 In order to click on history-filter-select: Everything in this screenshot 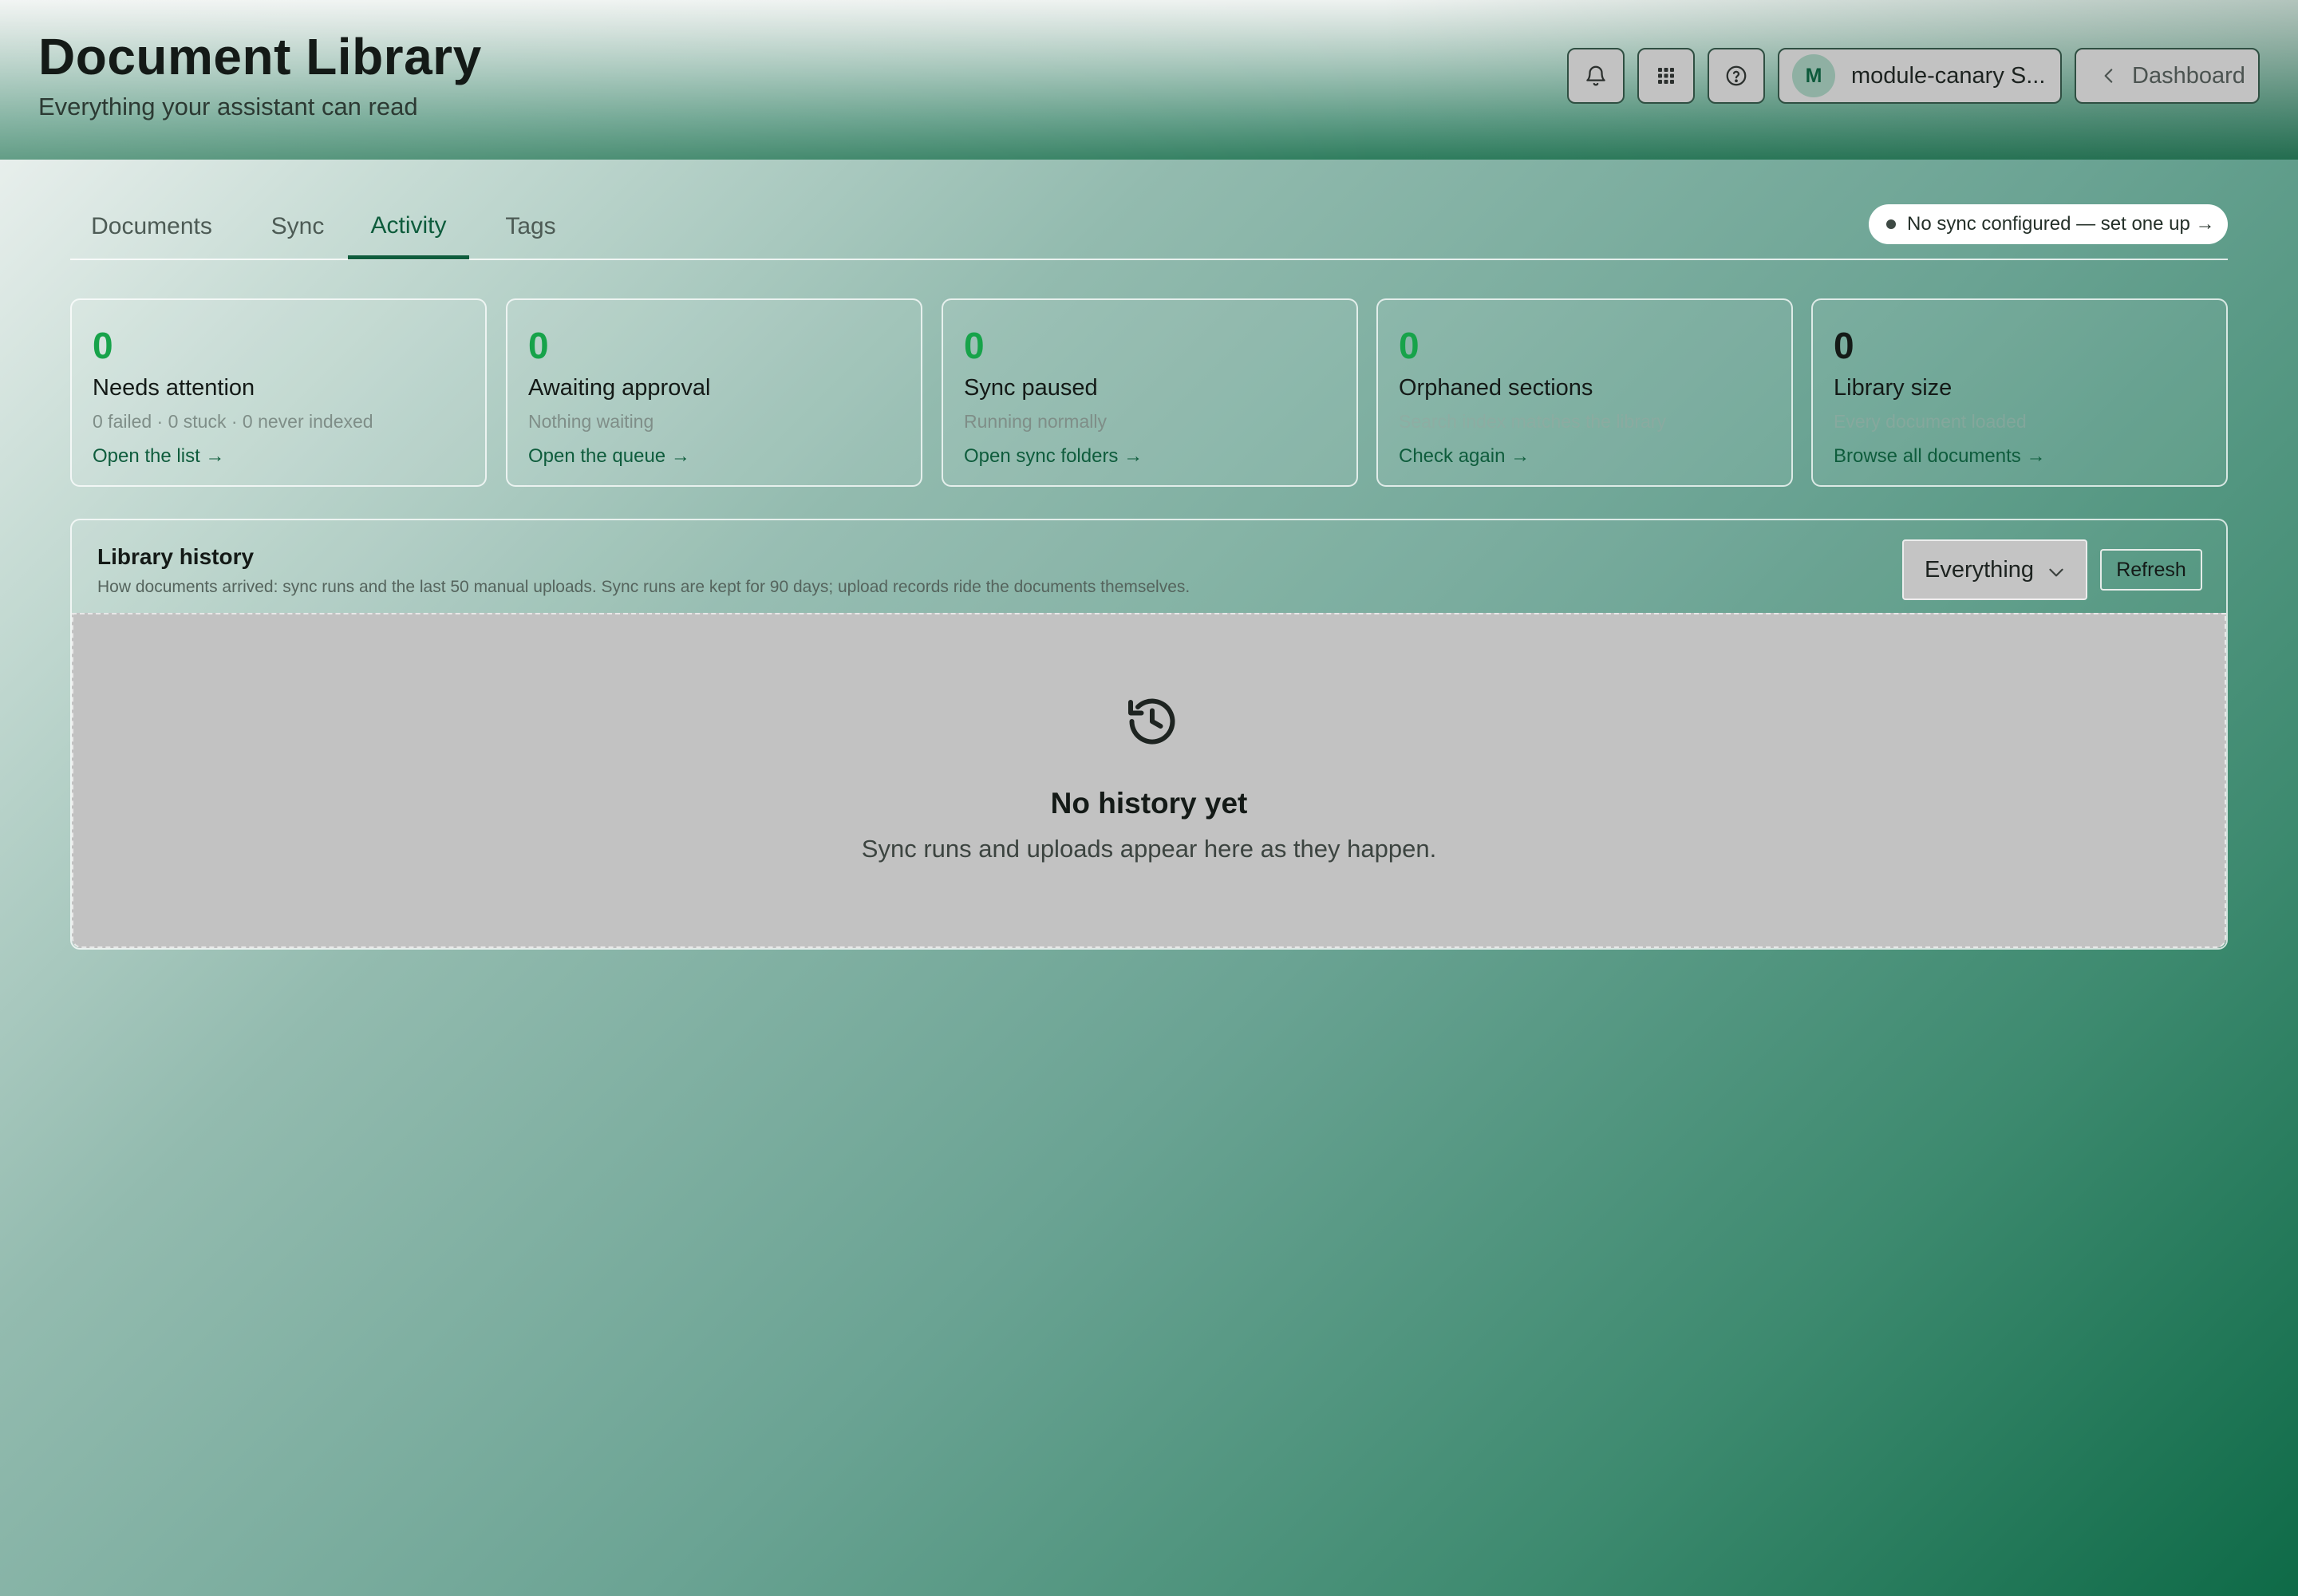, I will do `click(1994, 569)`.